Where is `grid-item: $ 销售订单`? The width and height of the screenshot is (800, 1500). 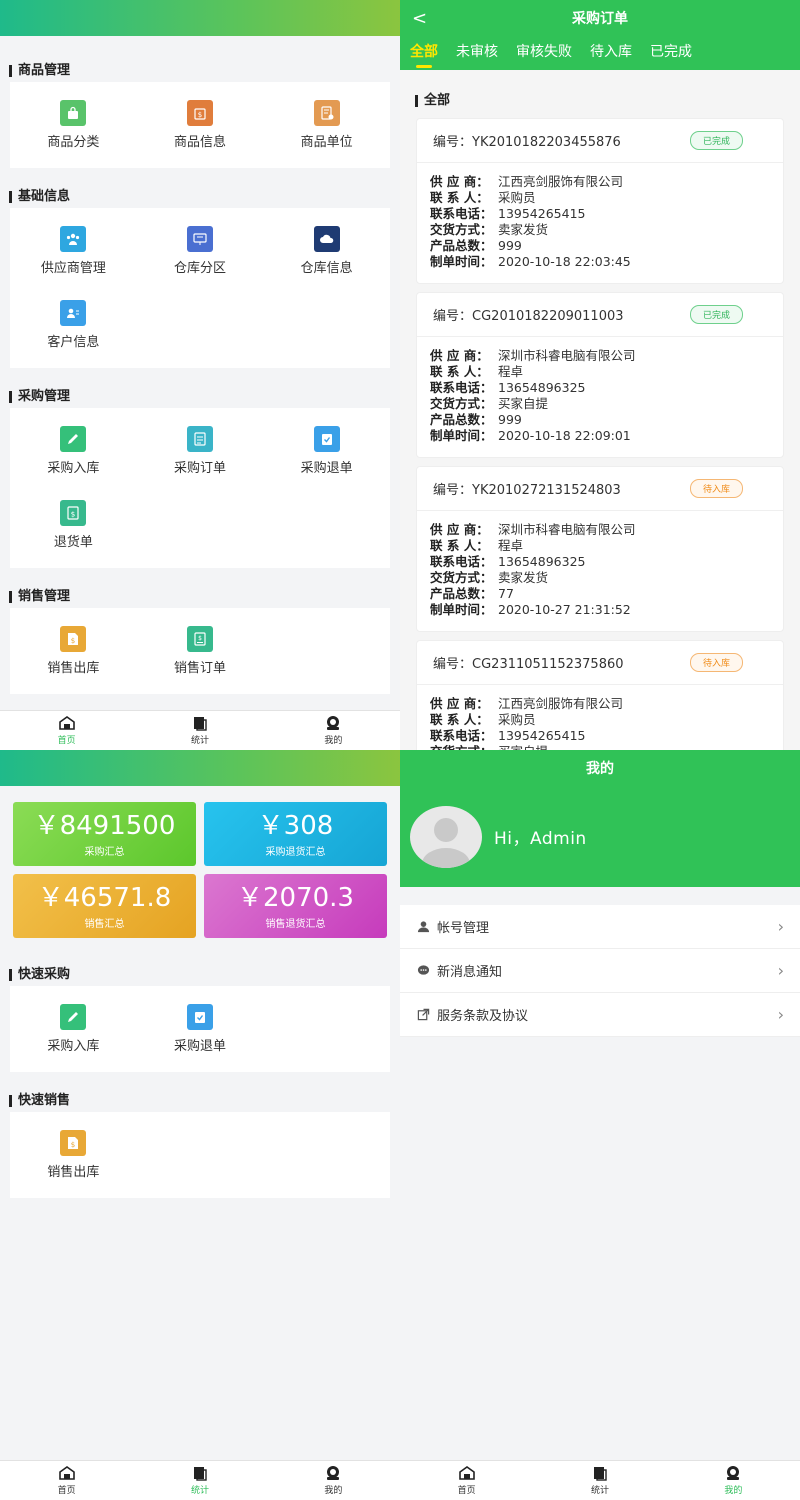 grid-item: $ 销售订单 is located at coordinates (200, 651).